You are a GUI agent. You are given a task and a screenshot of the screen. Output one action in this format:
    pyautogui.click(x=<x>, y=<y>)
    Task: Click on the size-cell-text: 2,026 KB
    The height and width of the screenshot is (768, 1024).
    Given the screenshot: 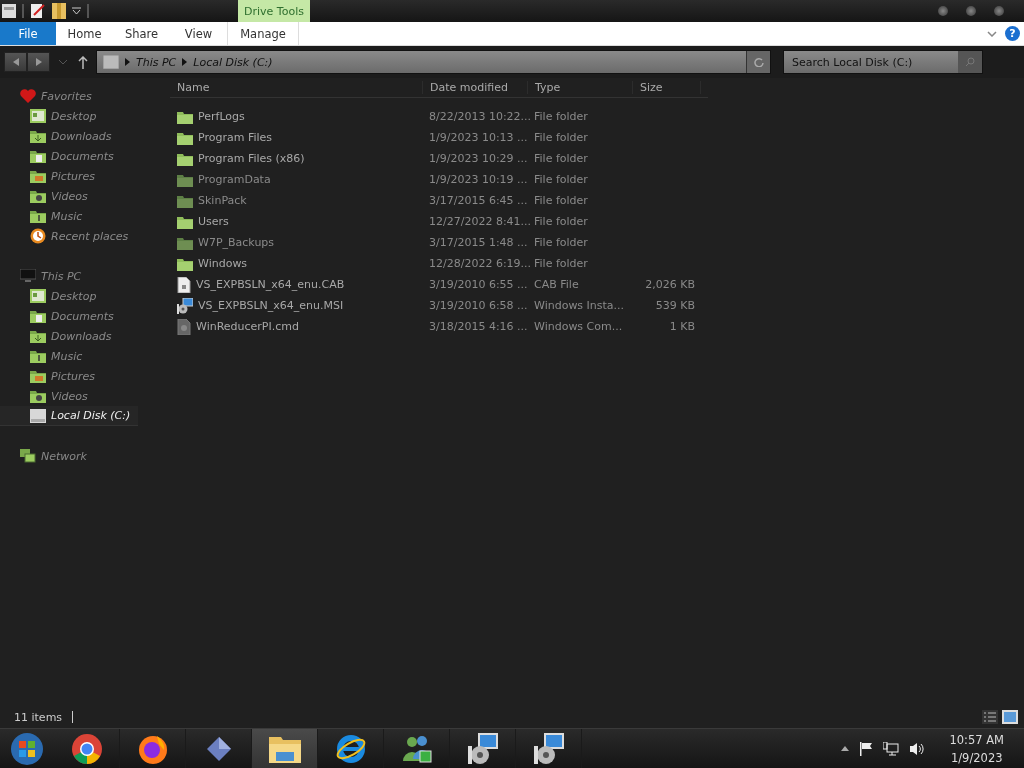 What is the action you would take?
    pyautogui.click(x=670, y=284)
    